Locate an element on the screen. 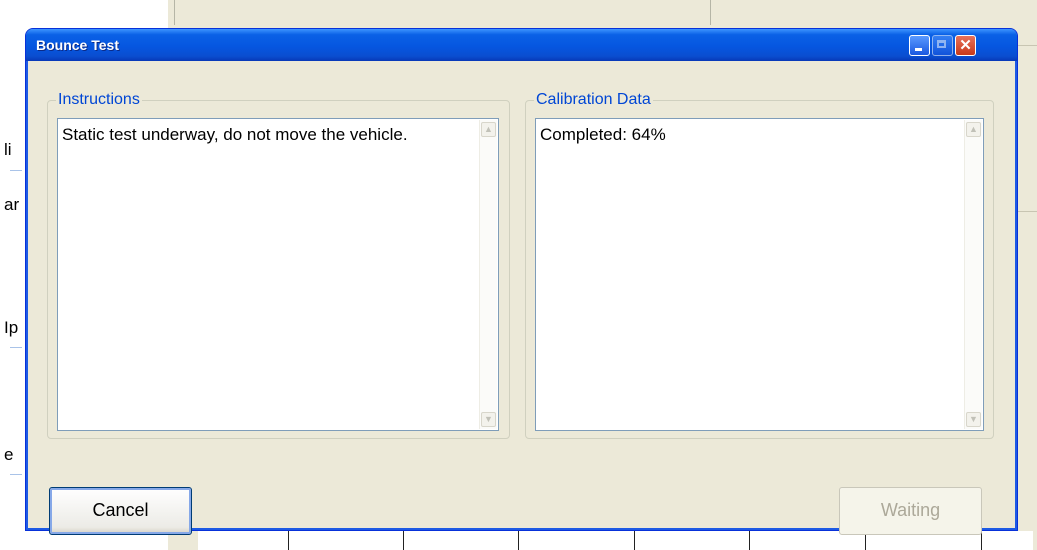 The image size is (1037, 550). maximize-icon is located at coordinates (942, 45).